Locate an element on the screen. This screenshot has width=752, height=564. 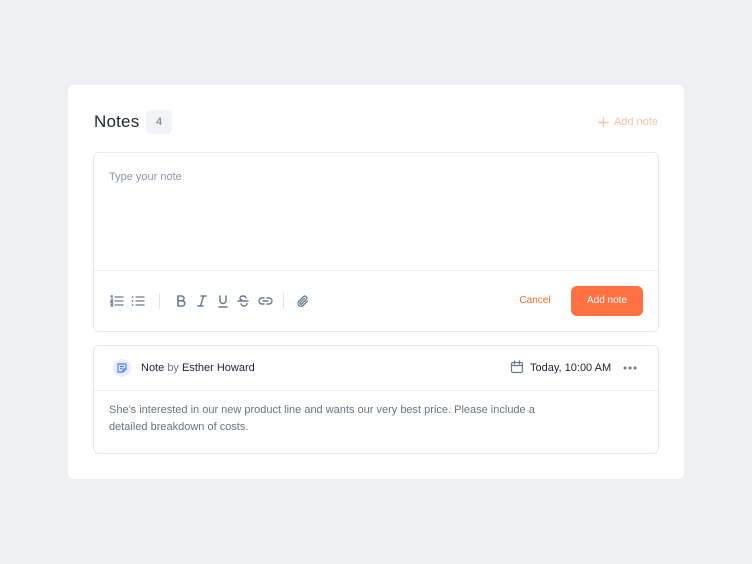
underline-icon is located at coordinates (223, 301).